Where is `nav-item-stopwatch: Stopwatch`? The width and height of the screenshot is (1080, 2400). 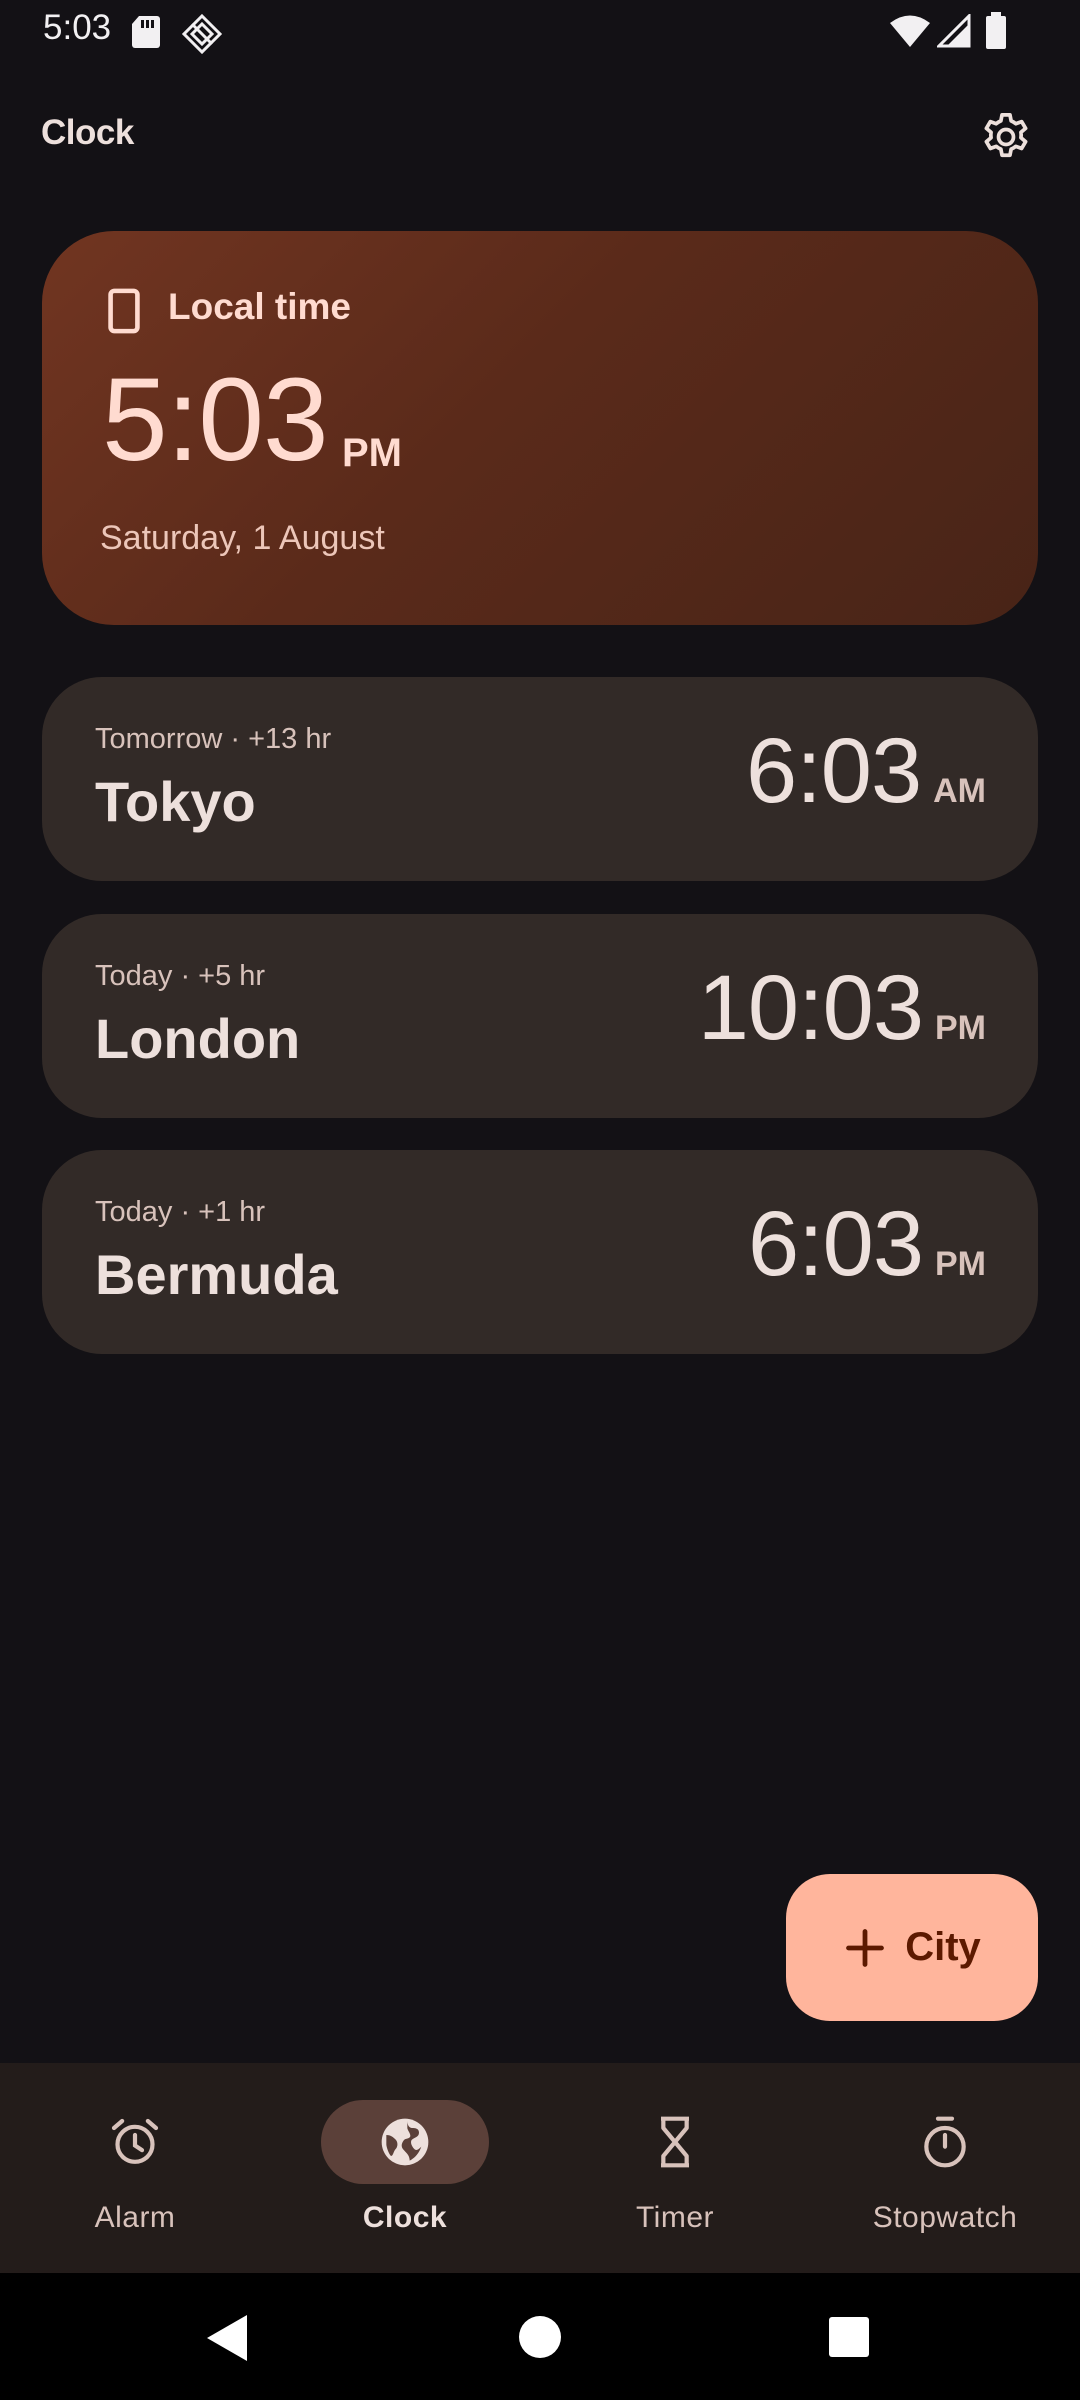
nav-item-stopwatch: Stopwatch is located at coordinates (945, 2168).